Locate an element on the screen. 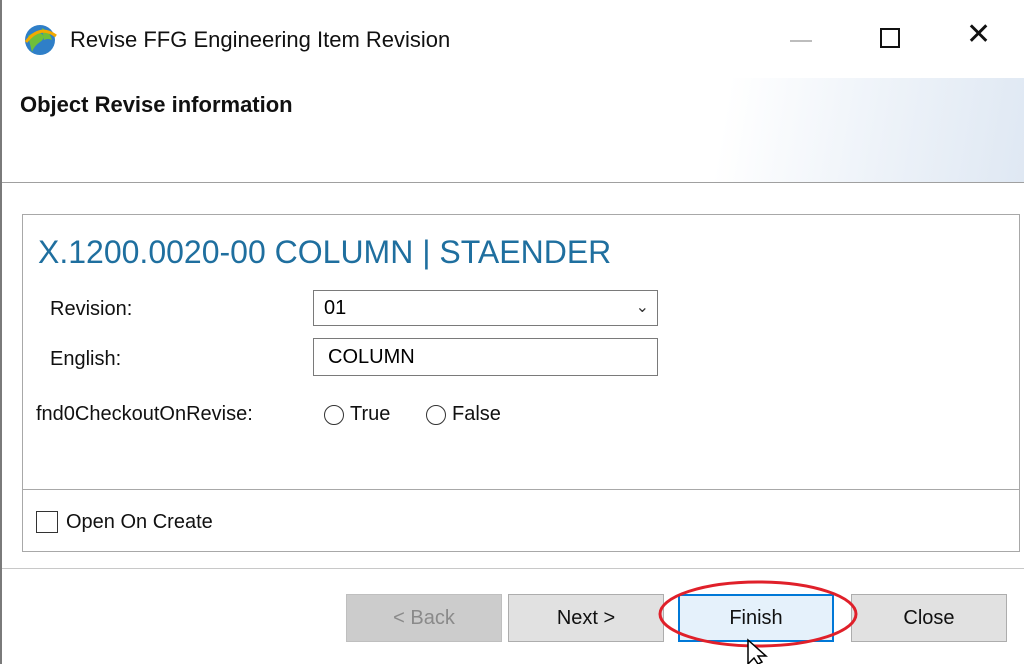 The width and height of the screenshot is (1024, 664). checkout-false-radio is located at coordinates (436, 415).